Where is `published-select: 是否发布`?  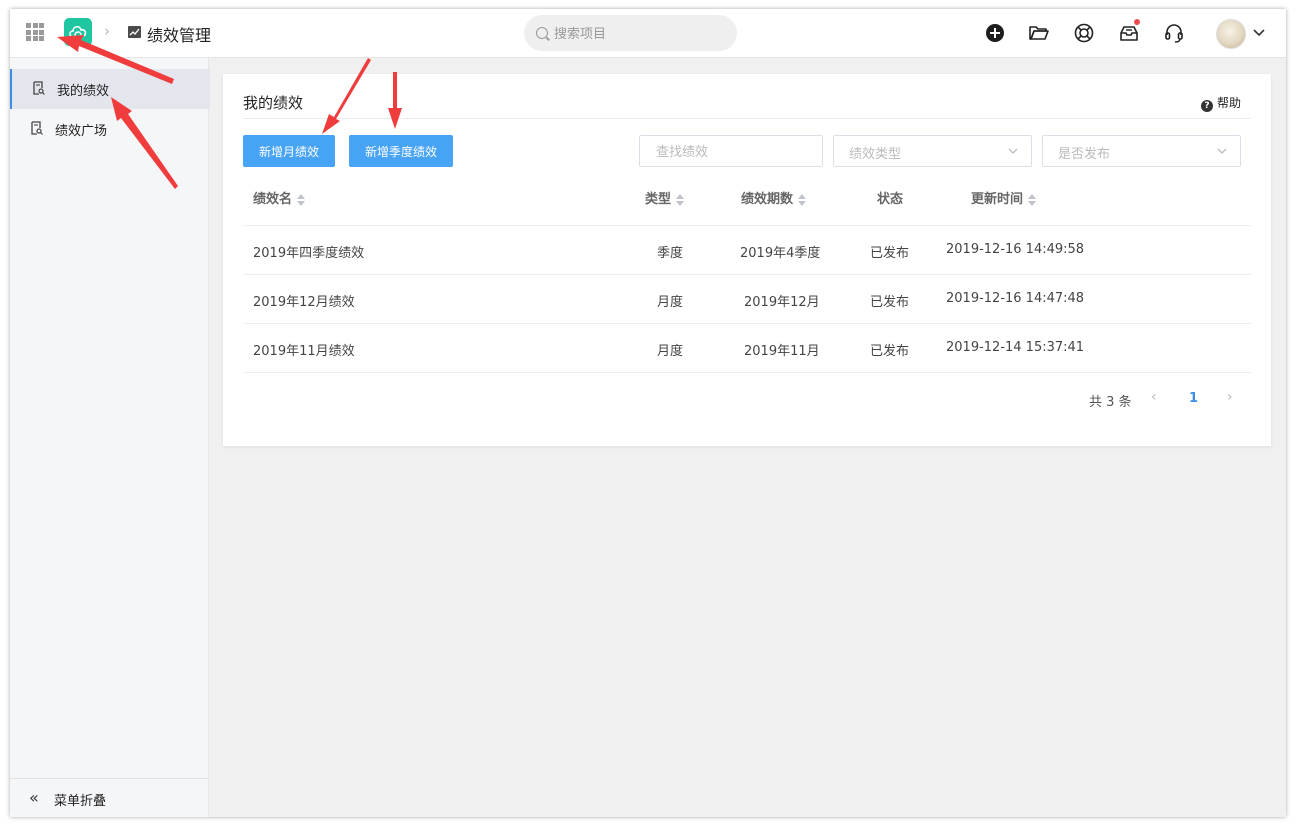
published-select: 是否发布 is located at coordinates (1141, 151).